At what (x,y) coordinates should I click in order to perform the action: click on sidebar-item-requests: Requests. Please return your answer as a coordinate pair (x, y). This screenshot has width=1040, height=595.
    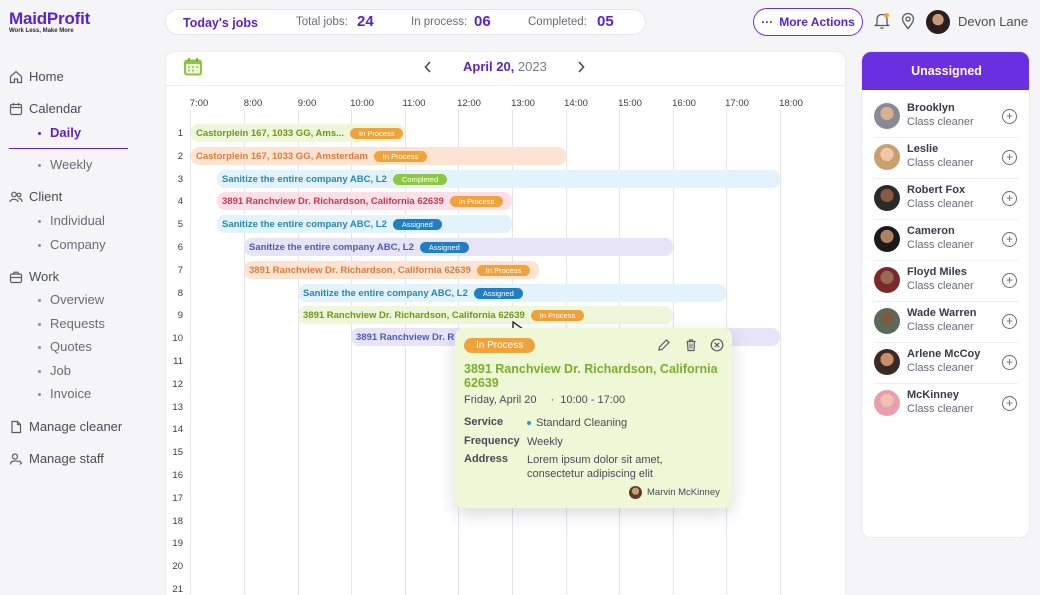
    Looking at the image, I should click on (71, 323).